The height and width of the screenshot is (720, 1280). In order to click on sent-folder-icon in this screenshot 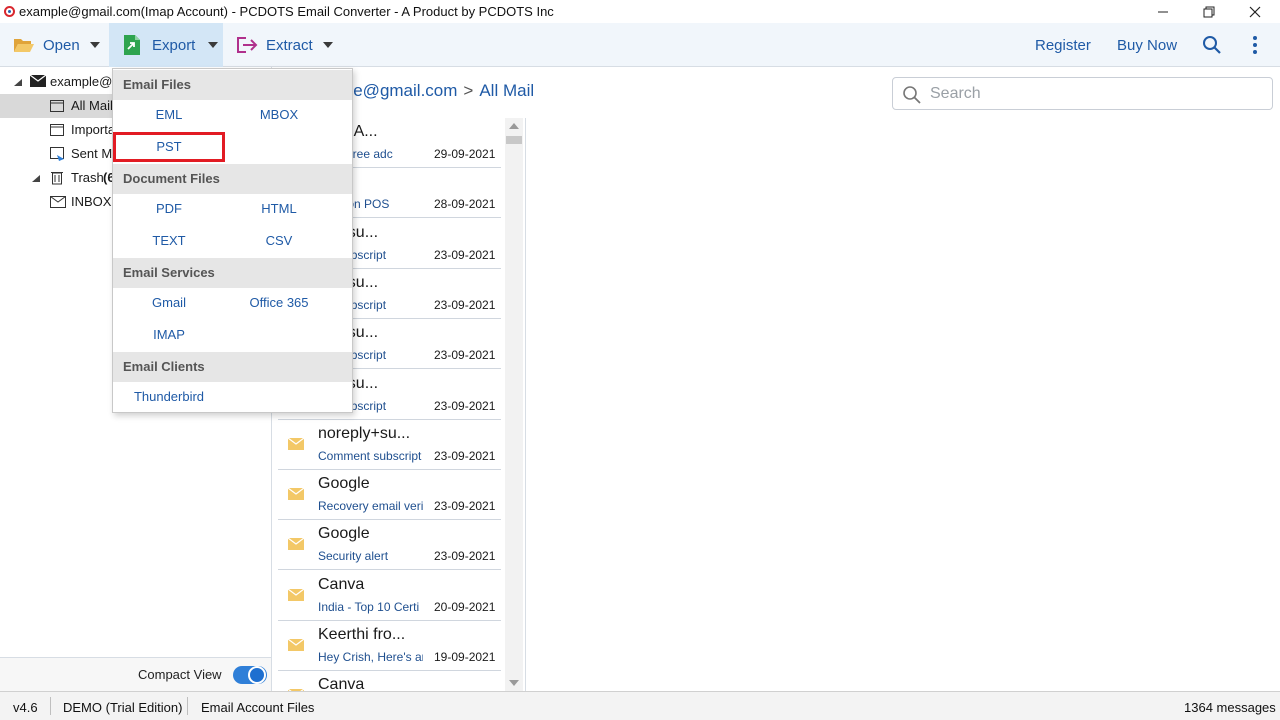, I will do `click(57, 154)`.